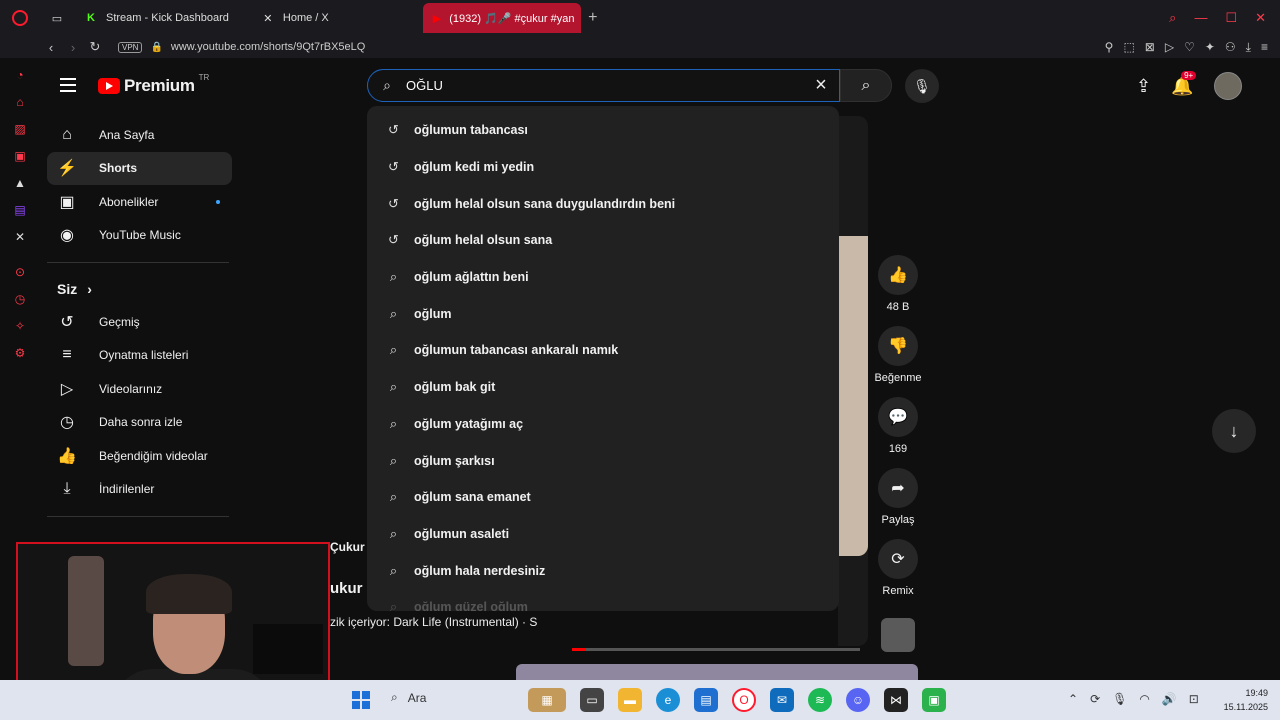 This screenshot has width=1280, height=720. Describe the element at coordinates (592, 700) in the screenshot. I see `task-view-icon: ▭` at that location.